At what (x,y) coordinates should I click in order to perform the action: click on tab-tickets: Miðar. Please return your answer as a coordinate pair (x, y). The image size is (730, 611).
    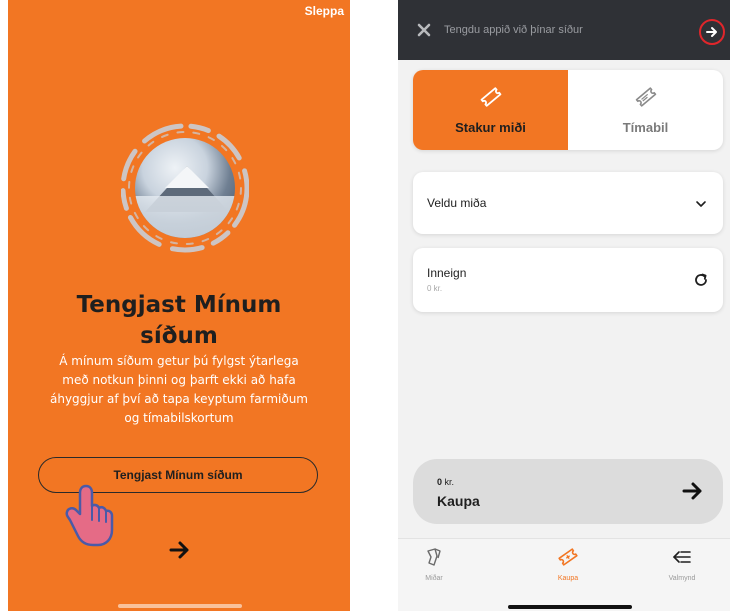
    Looking at the image, I should click on (434, 564).